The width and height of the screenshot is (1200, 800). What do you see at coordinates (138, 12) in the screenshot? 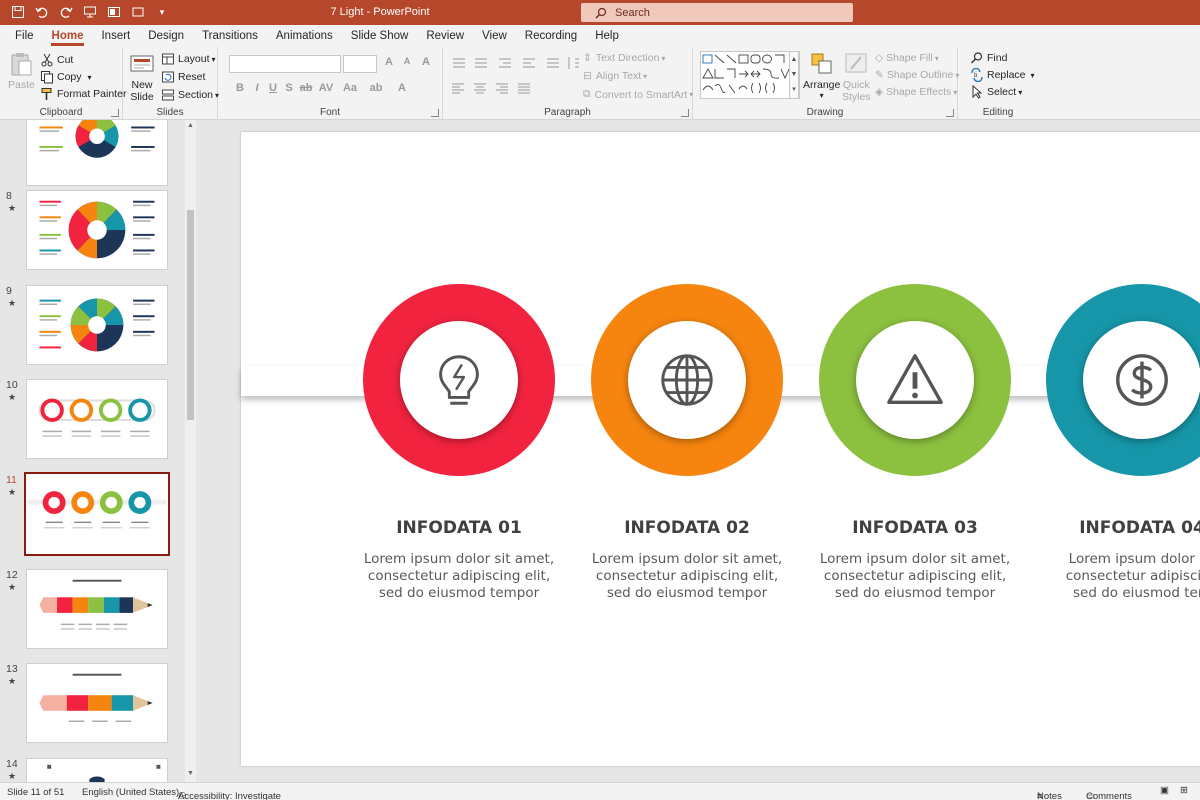
I see `shape-icon` at bounding box center [138, 12].